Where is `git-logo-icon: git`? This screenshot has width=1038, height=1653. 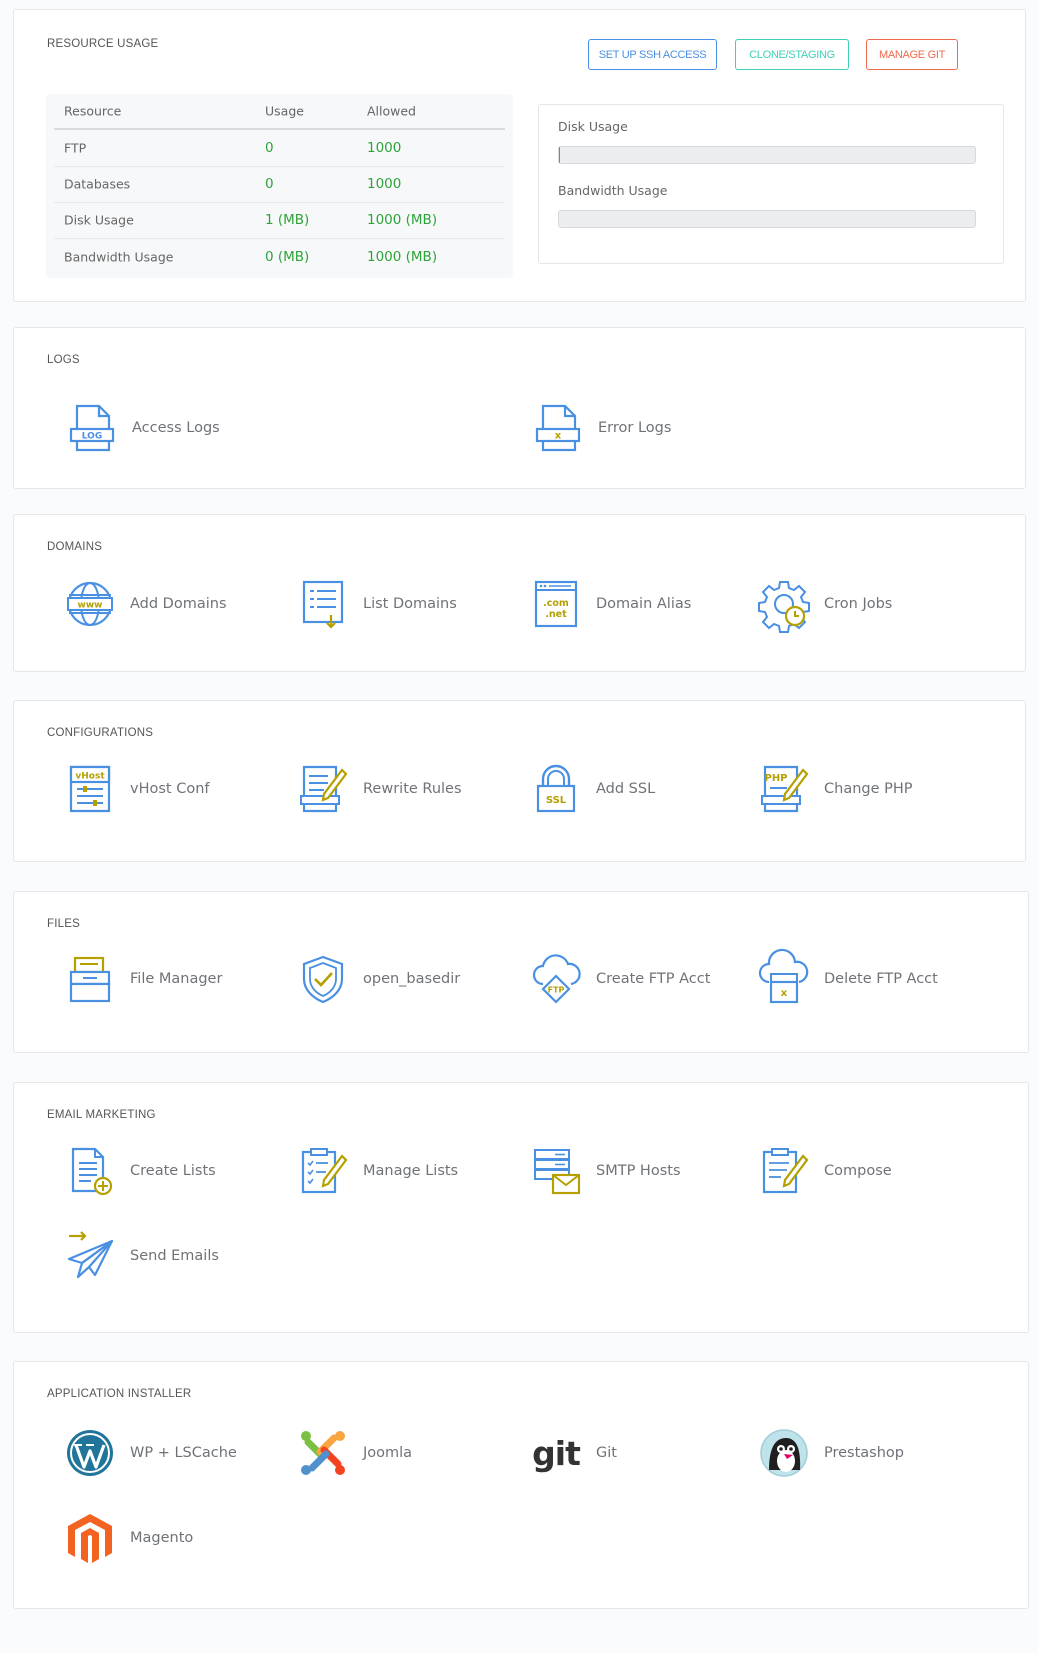
git-logo-icon: git is located at coordinates (556, 1453).